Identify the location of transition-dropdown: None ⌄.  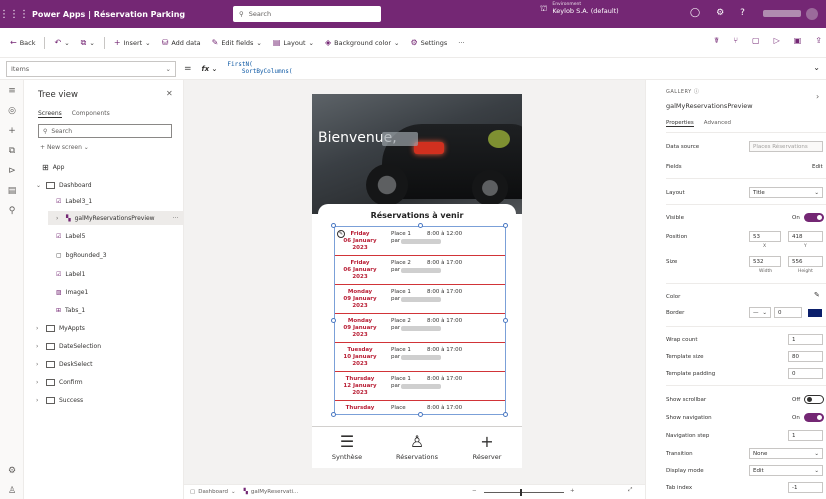
(786, 453).